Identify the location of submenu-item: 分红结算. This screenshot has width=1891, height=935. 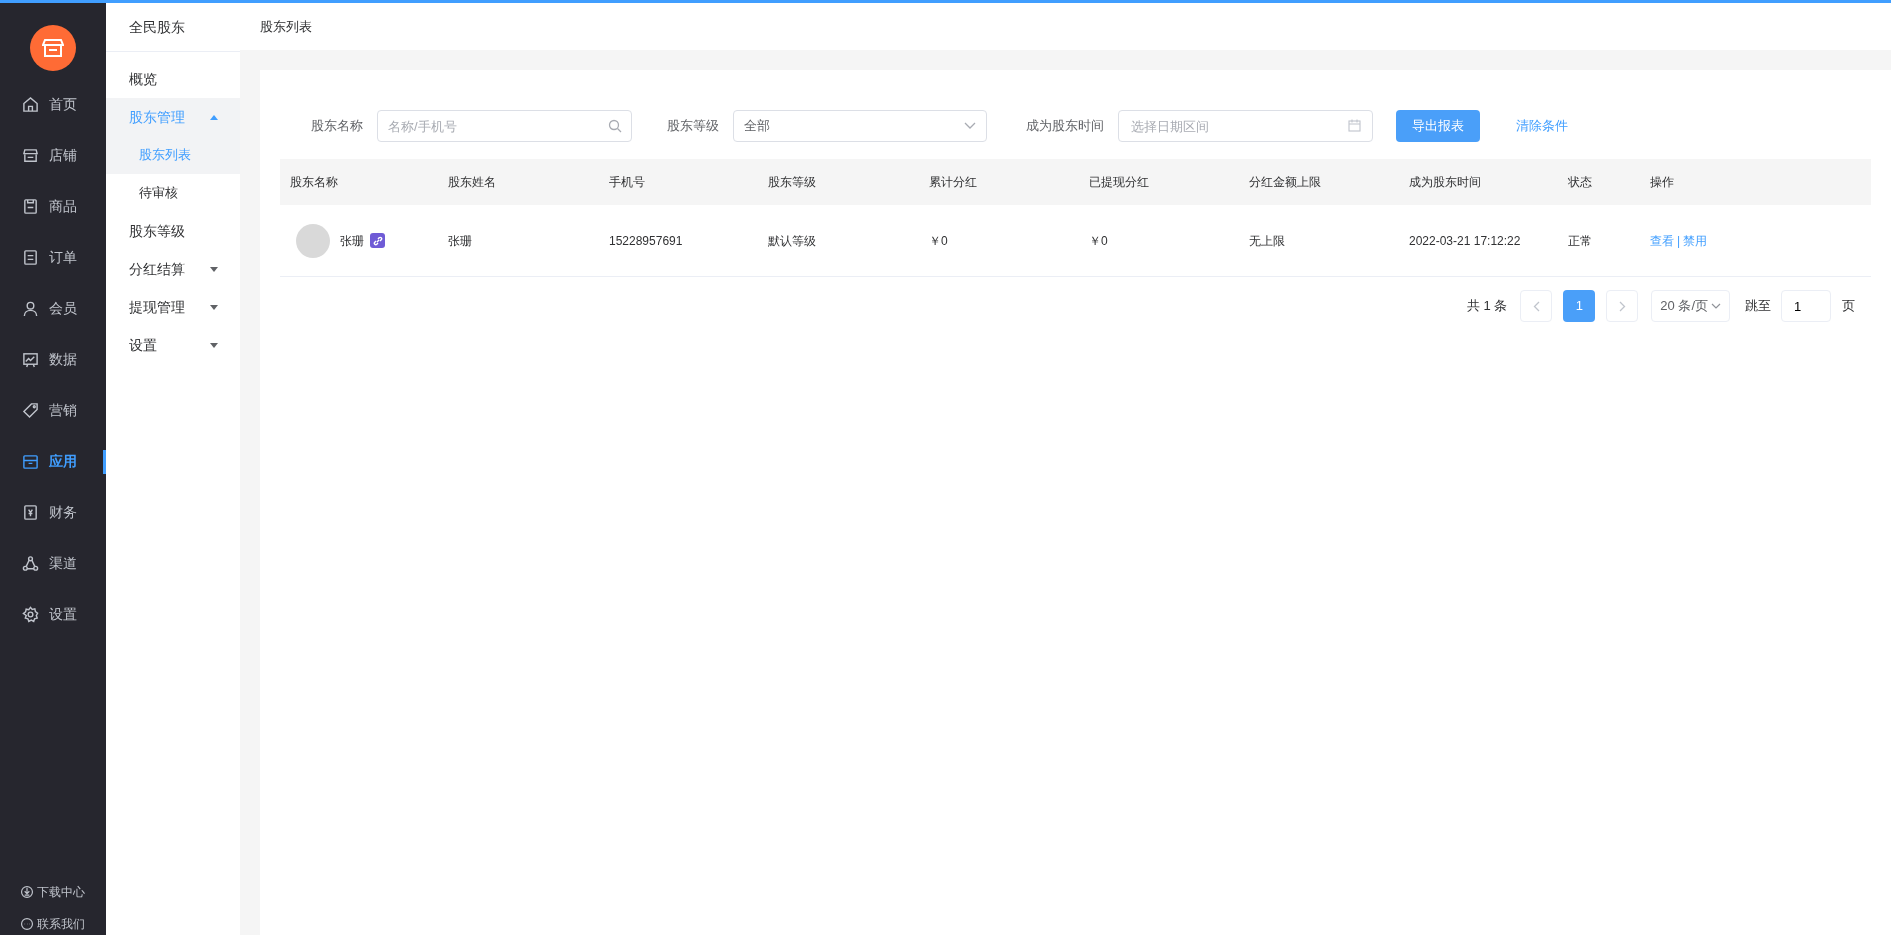
(173, 269).